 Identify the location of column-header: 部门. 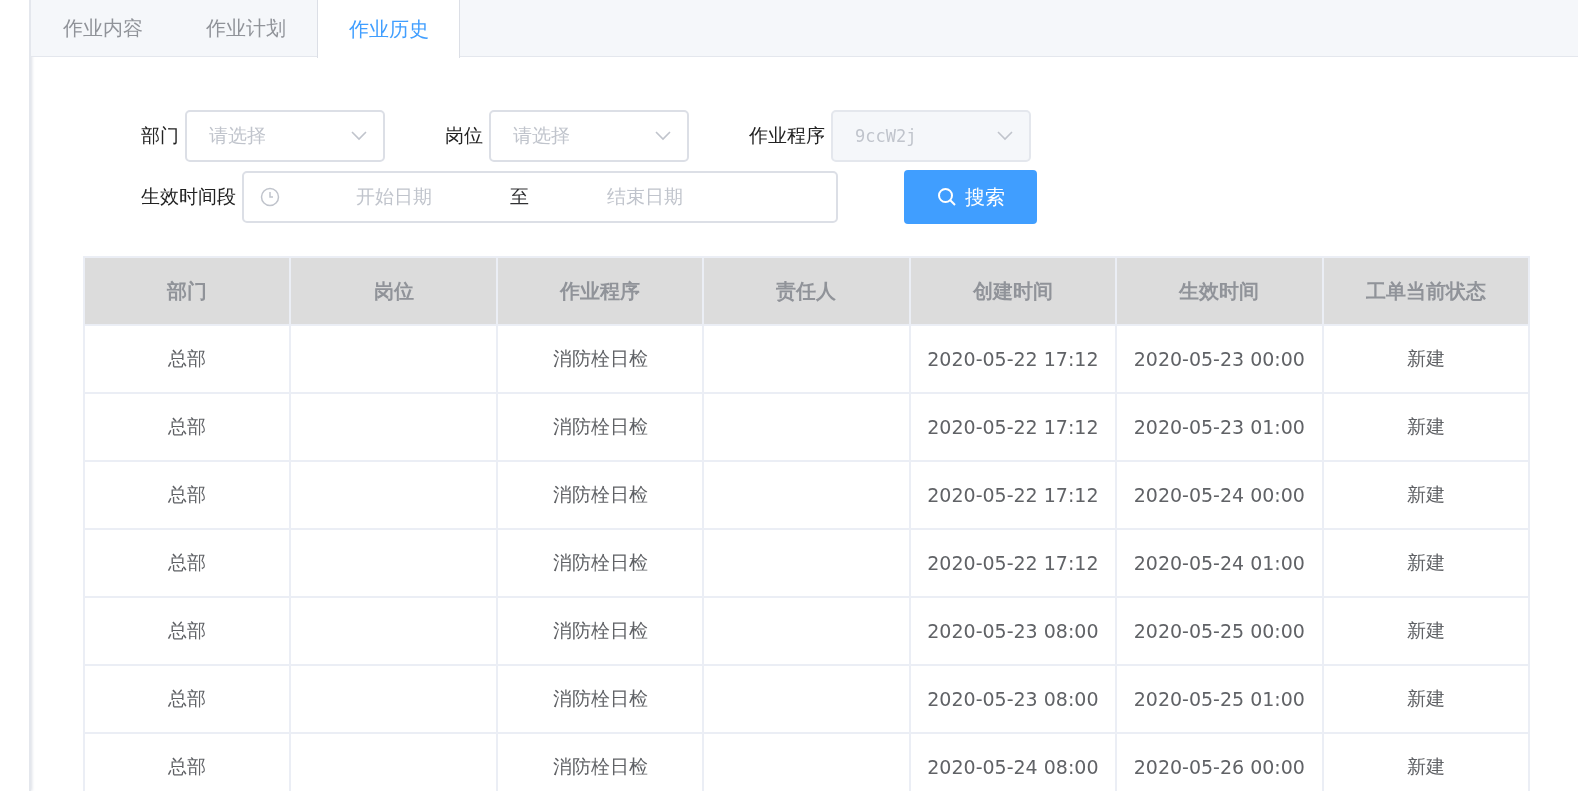
(187, 291).